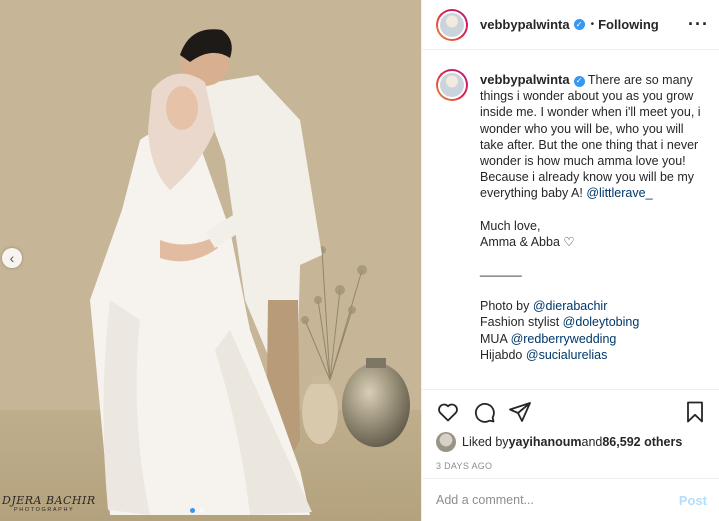 Image resolution: width=719 pixels, height=521 pixels. I want to click on likes-count: 86,592 others, so click(642, 442).